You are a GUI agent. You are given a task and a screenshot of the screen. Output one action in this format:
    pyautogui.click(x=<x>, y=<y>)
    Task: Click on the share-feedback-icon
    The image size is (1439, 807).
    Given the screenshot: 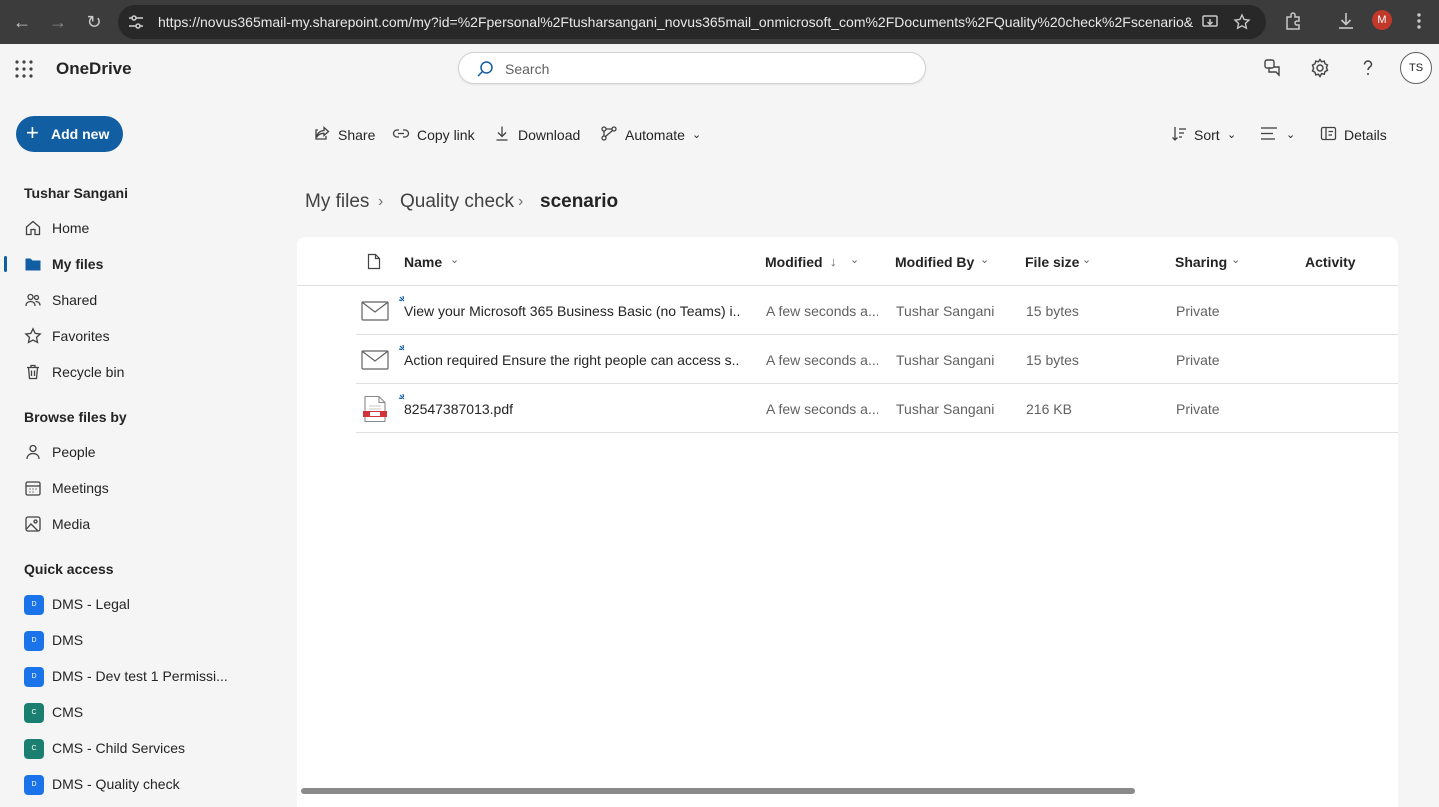 What is the action you would take?
    pyautogui.click(x=1272, y=68)
    